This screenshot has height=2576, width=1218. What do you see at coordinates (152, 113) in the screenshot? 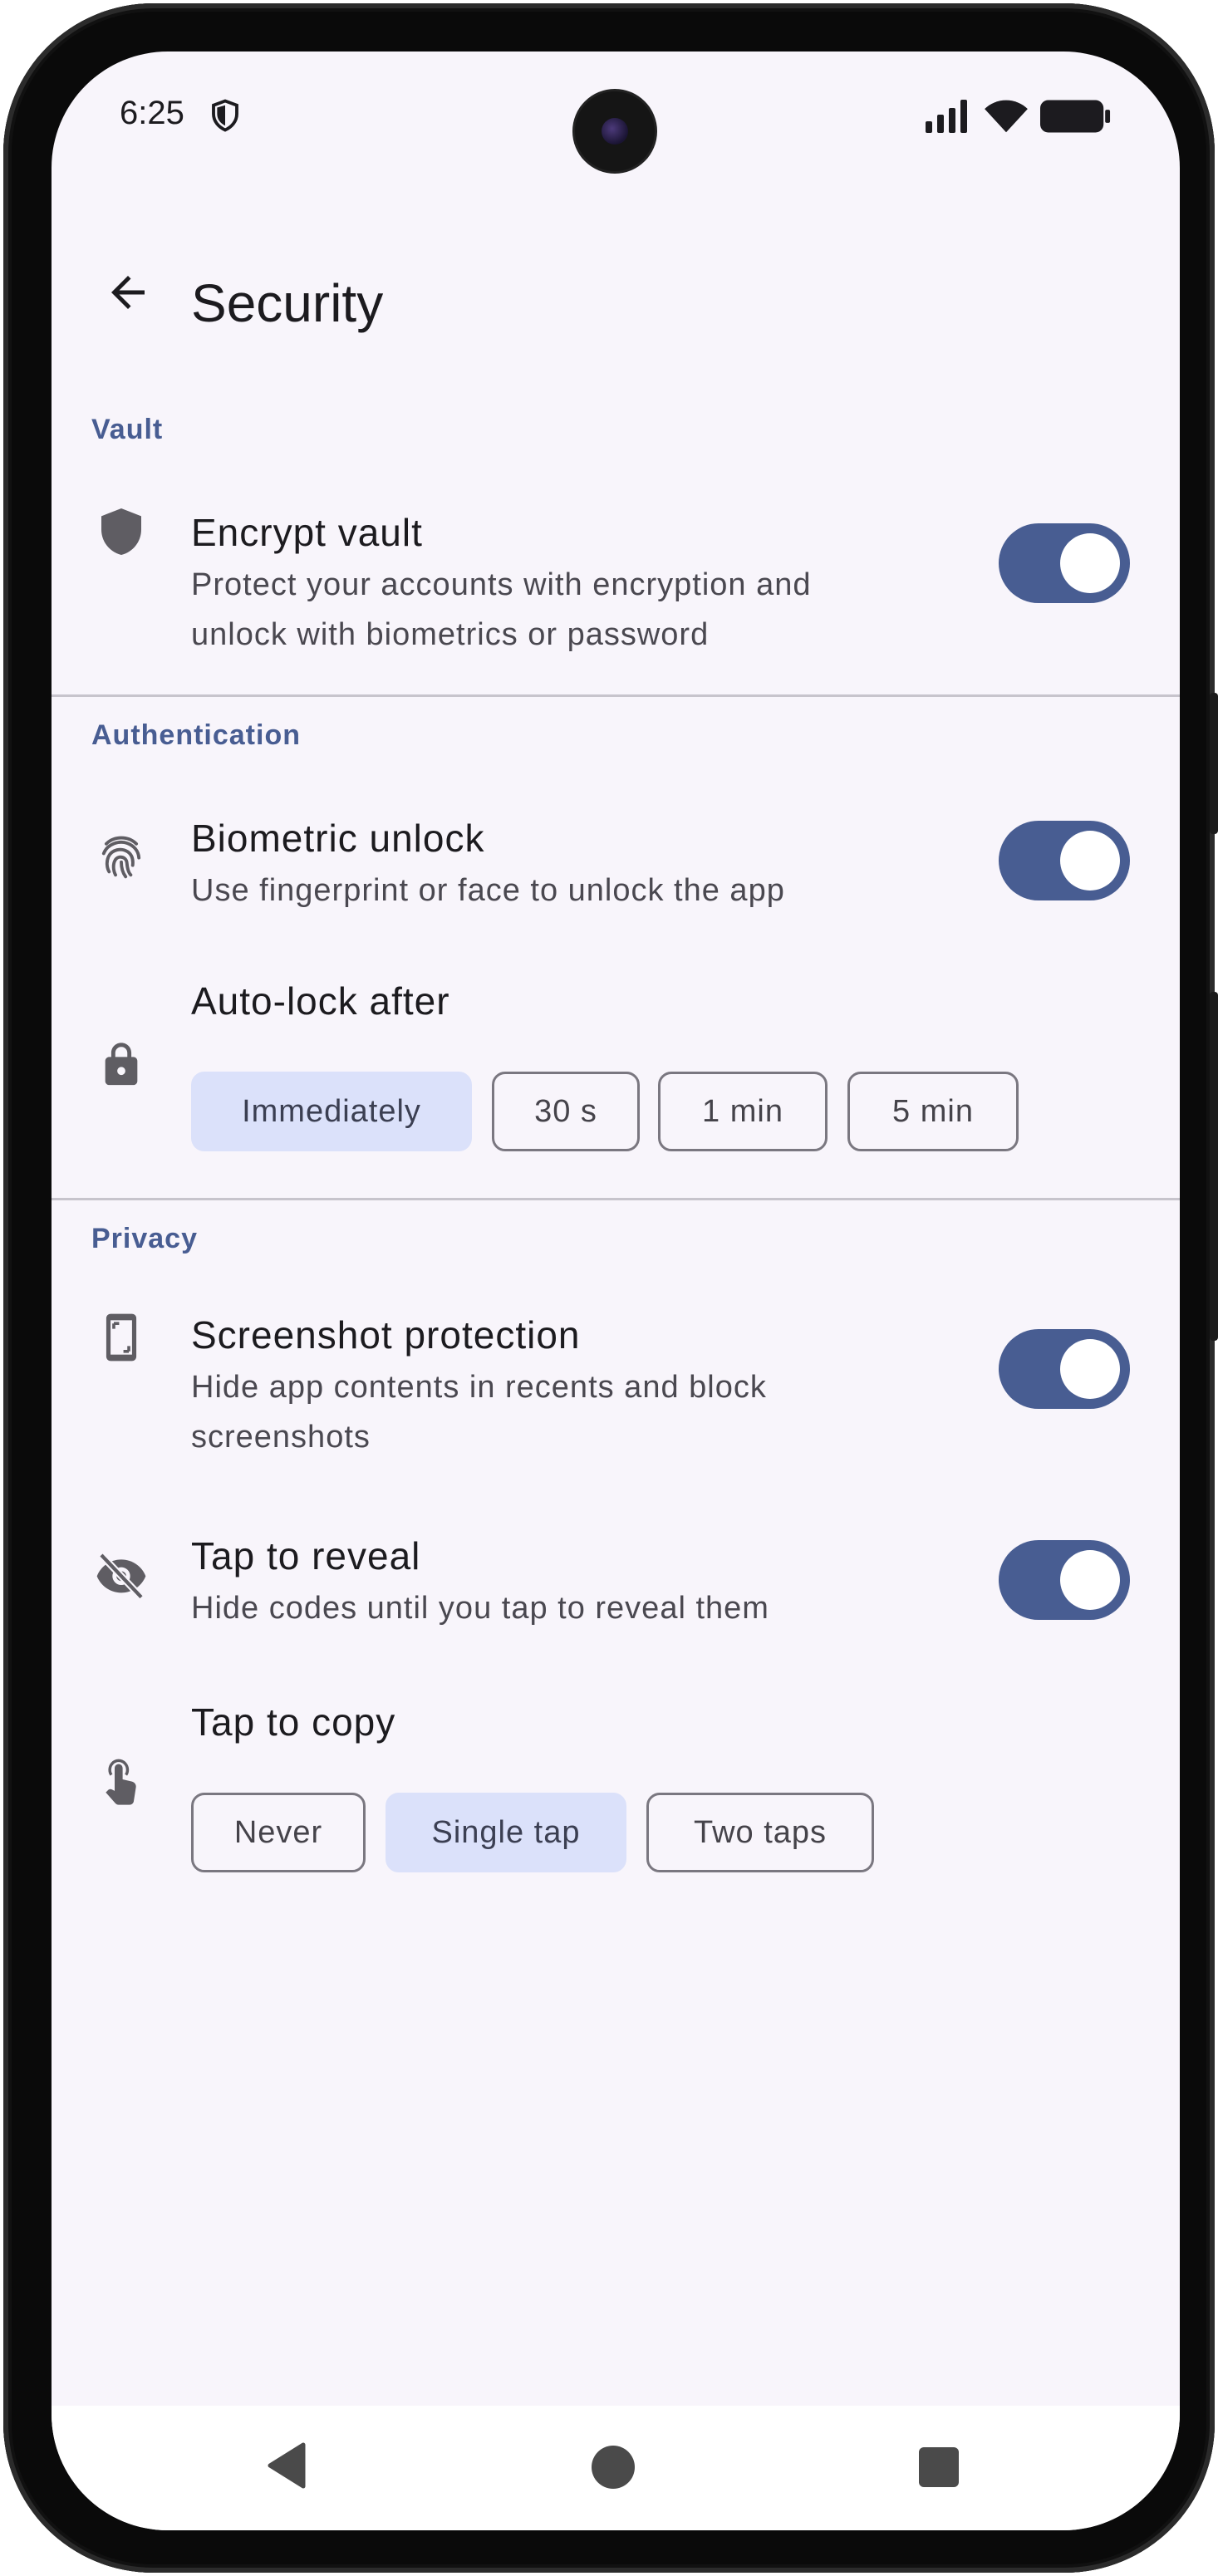
I see `status-time: 6:25` at bounding box center [152, 113].